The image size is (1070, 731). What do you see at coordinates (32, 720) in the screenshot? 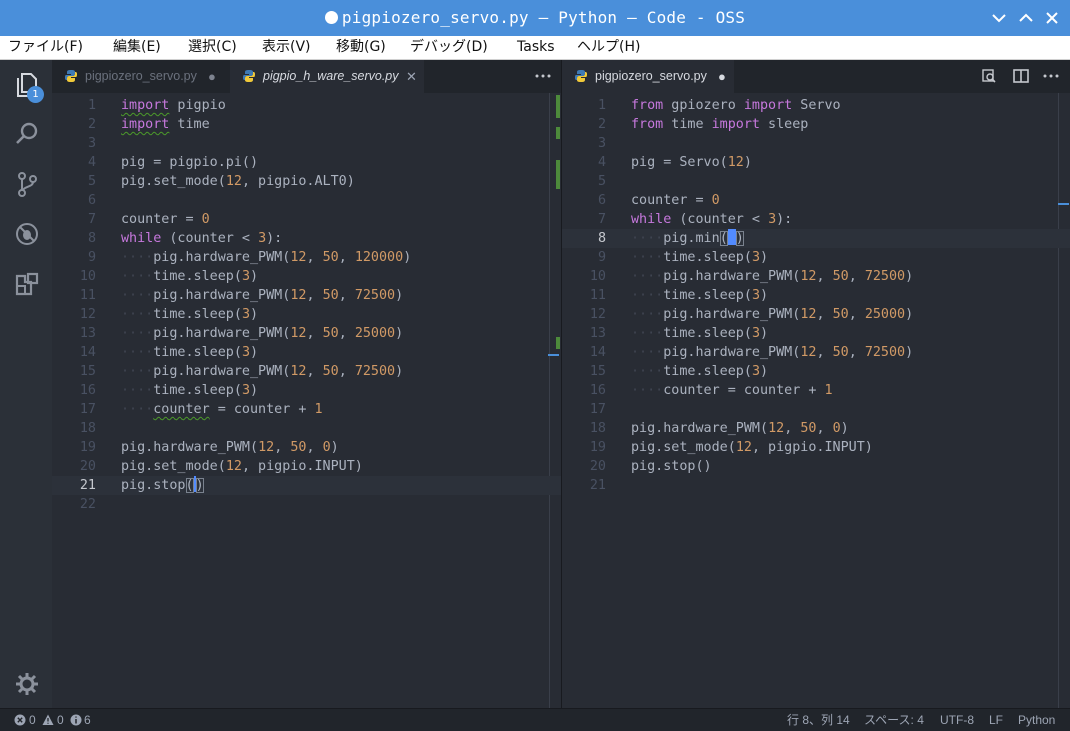
I see `error-count: 0` at bounding box center [32, 720].